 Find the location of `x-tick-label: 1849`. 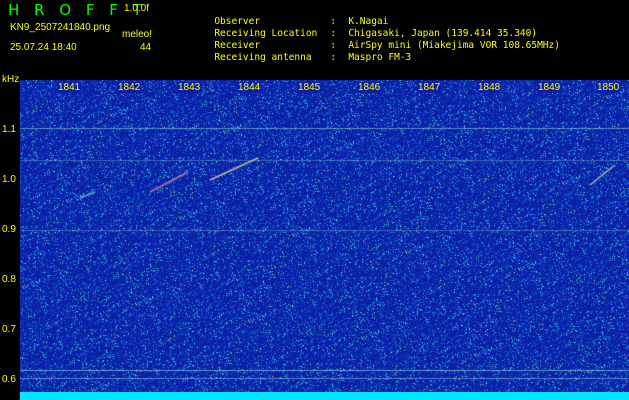

x-tick-label: 1849 is located at coordinates (549, 87).